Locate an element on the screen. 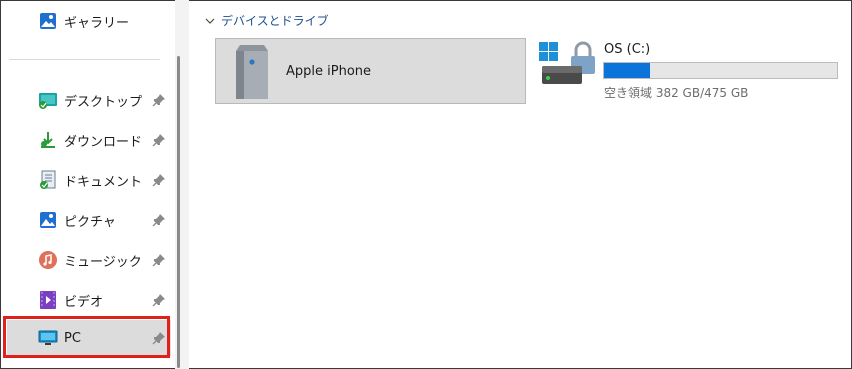  video-icon is located at coordinates (48, 300).